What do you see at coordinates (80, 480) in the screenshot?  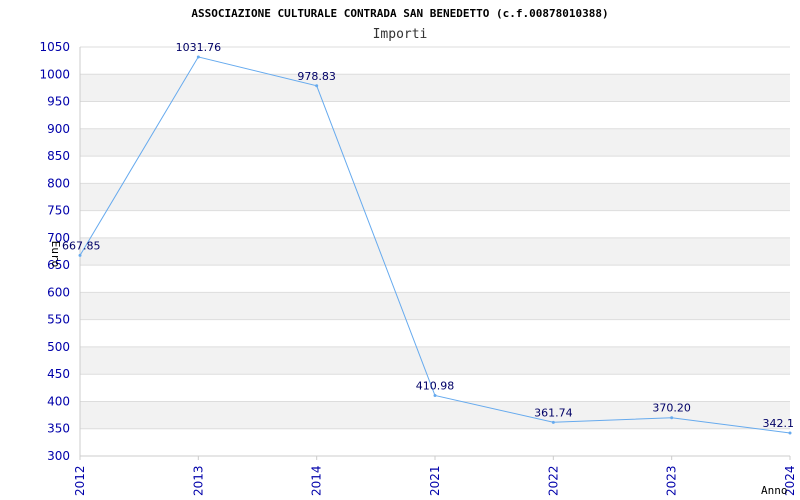 I see `x-tick-label: 2012` at bounding box center [80, 480].